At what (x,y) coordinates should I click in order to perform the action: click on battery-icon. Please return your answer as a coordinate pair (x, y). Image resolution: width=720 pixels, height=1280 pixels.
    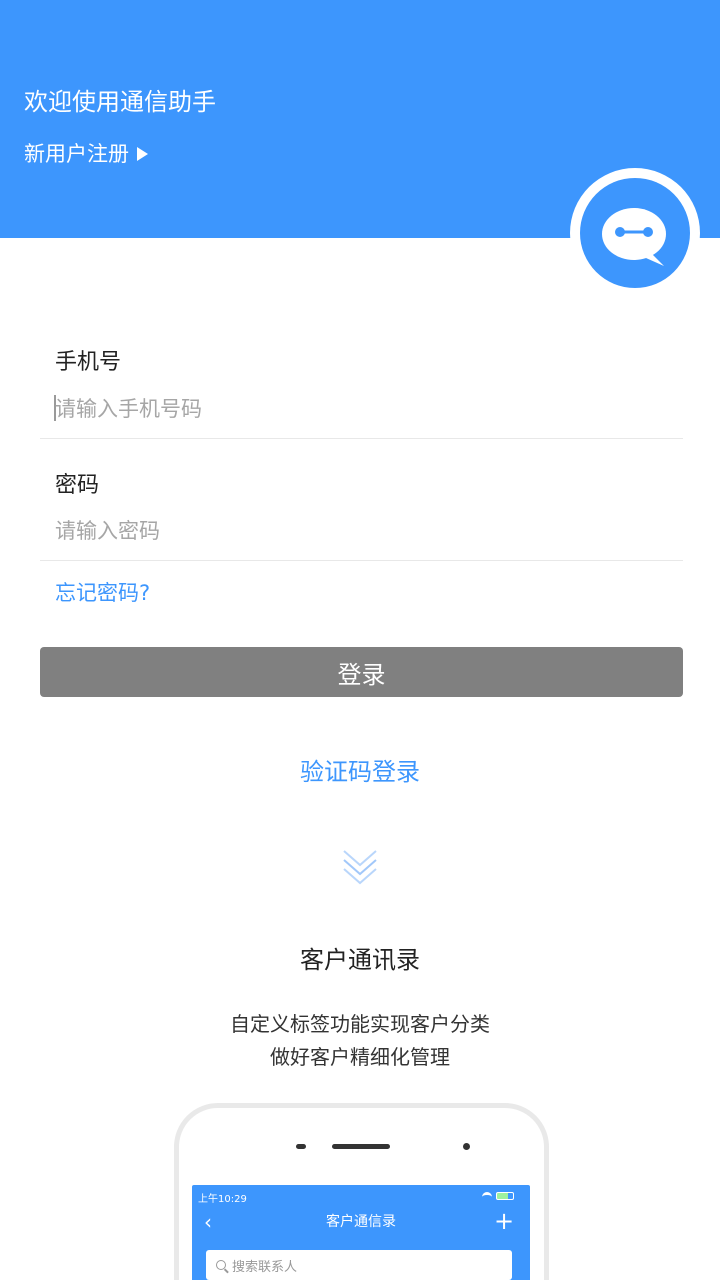
    Looking at the image, I should click on (505, 1196).